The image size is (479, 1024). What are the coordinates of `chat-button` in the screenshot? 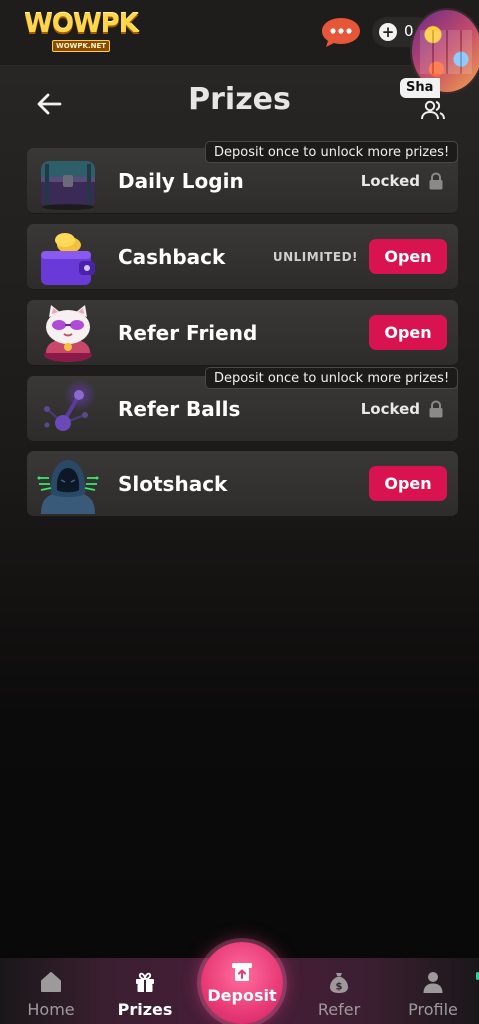 It's located at (341, 32).